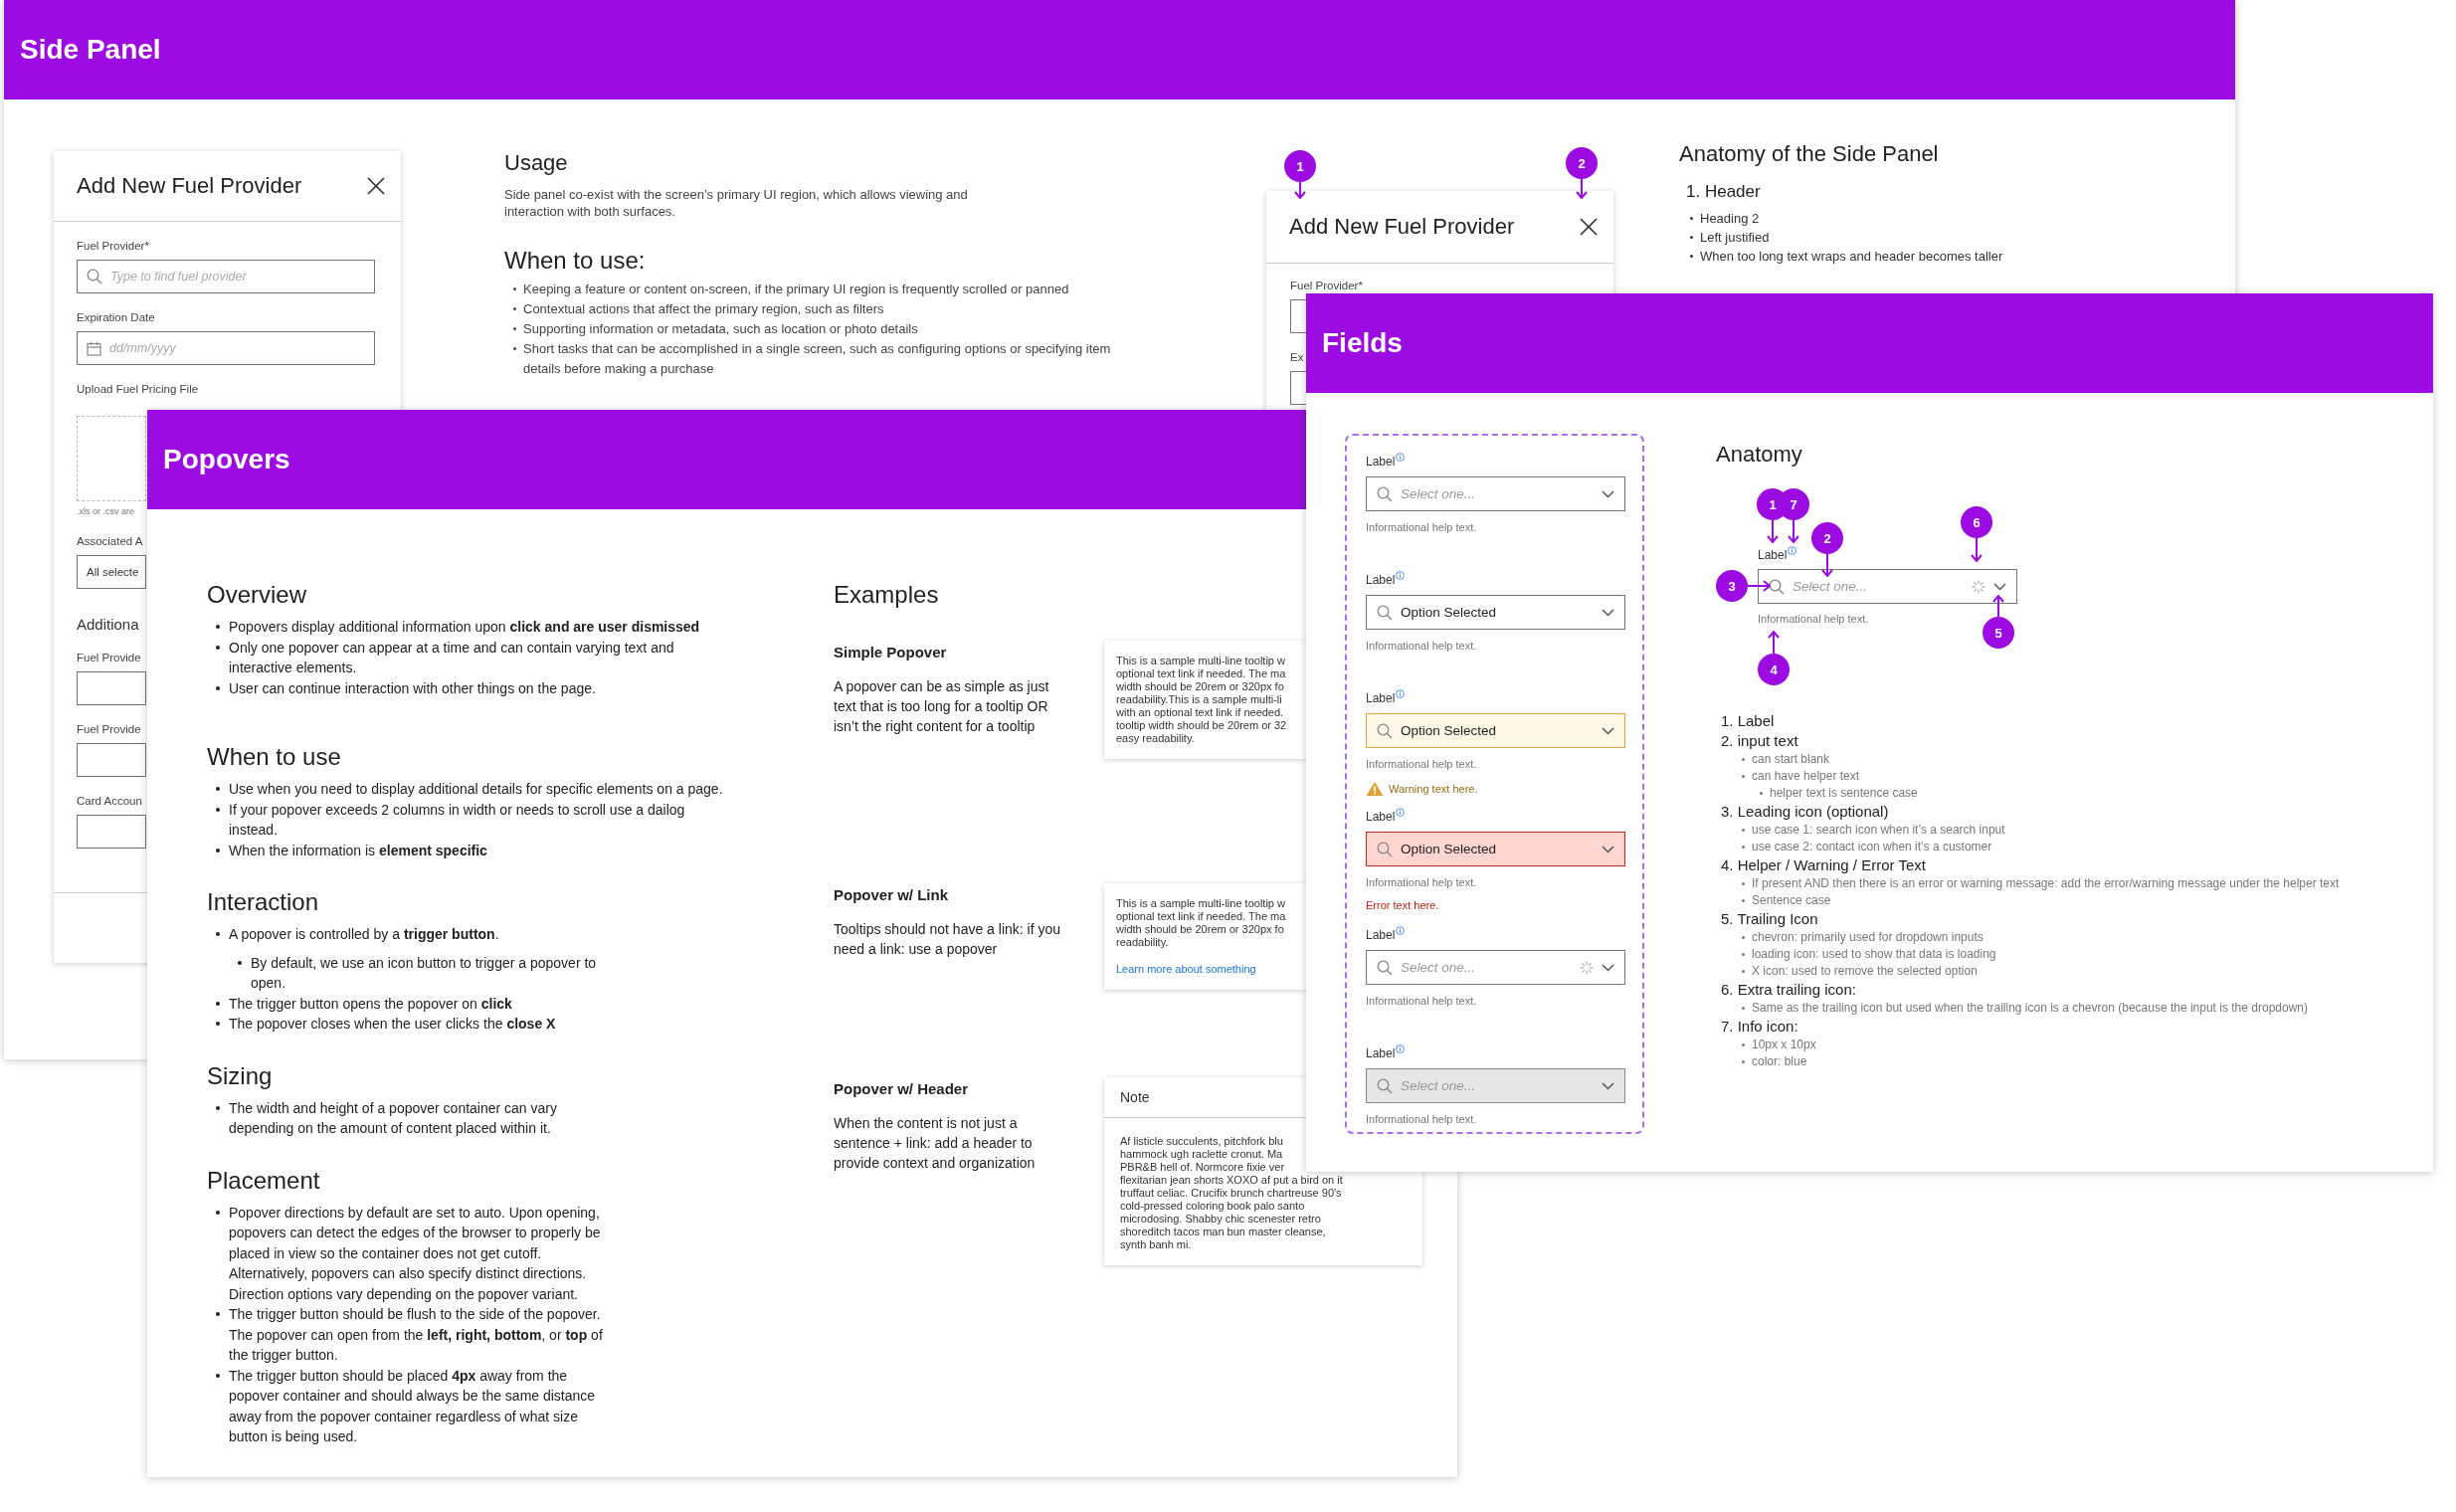 This screenshot has height=1512, width=2456. What do you see at coordinates (1723, 192) in the screenshot?
I see `list-item: 1. Header` at bounding box center [1723, 192].